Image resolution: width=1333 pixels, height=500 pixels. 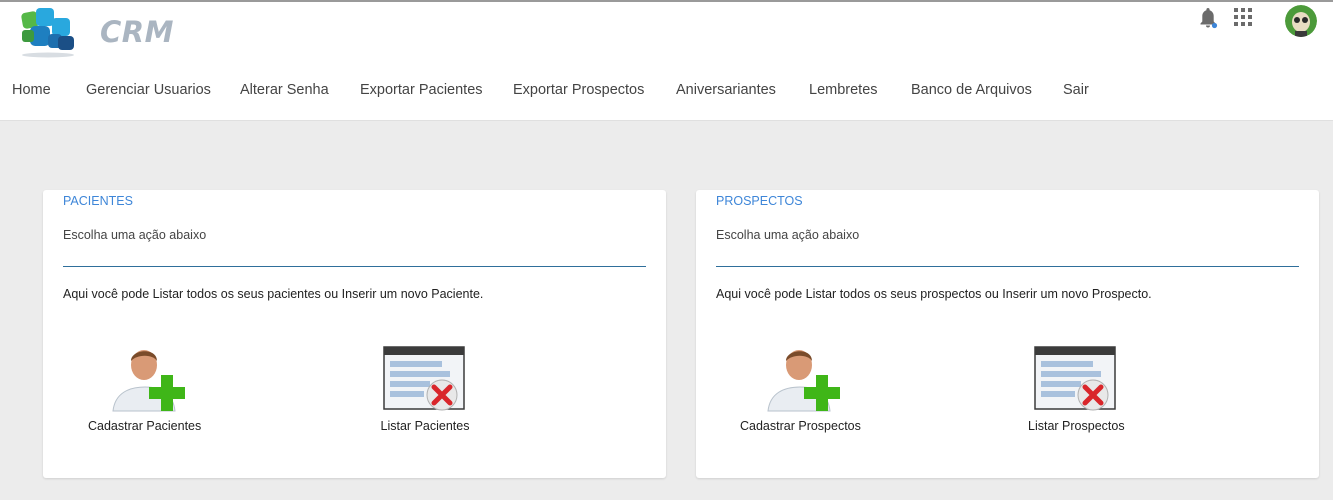 I want to click on action-label: Cadastrar Pacientes, so click(x=145, y=426).